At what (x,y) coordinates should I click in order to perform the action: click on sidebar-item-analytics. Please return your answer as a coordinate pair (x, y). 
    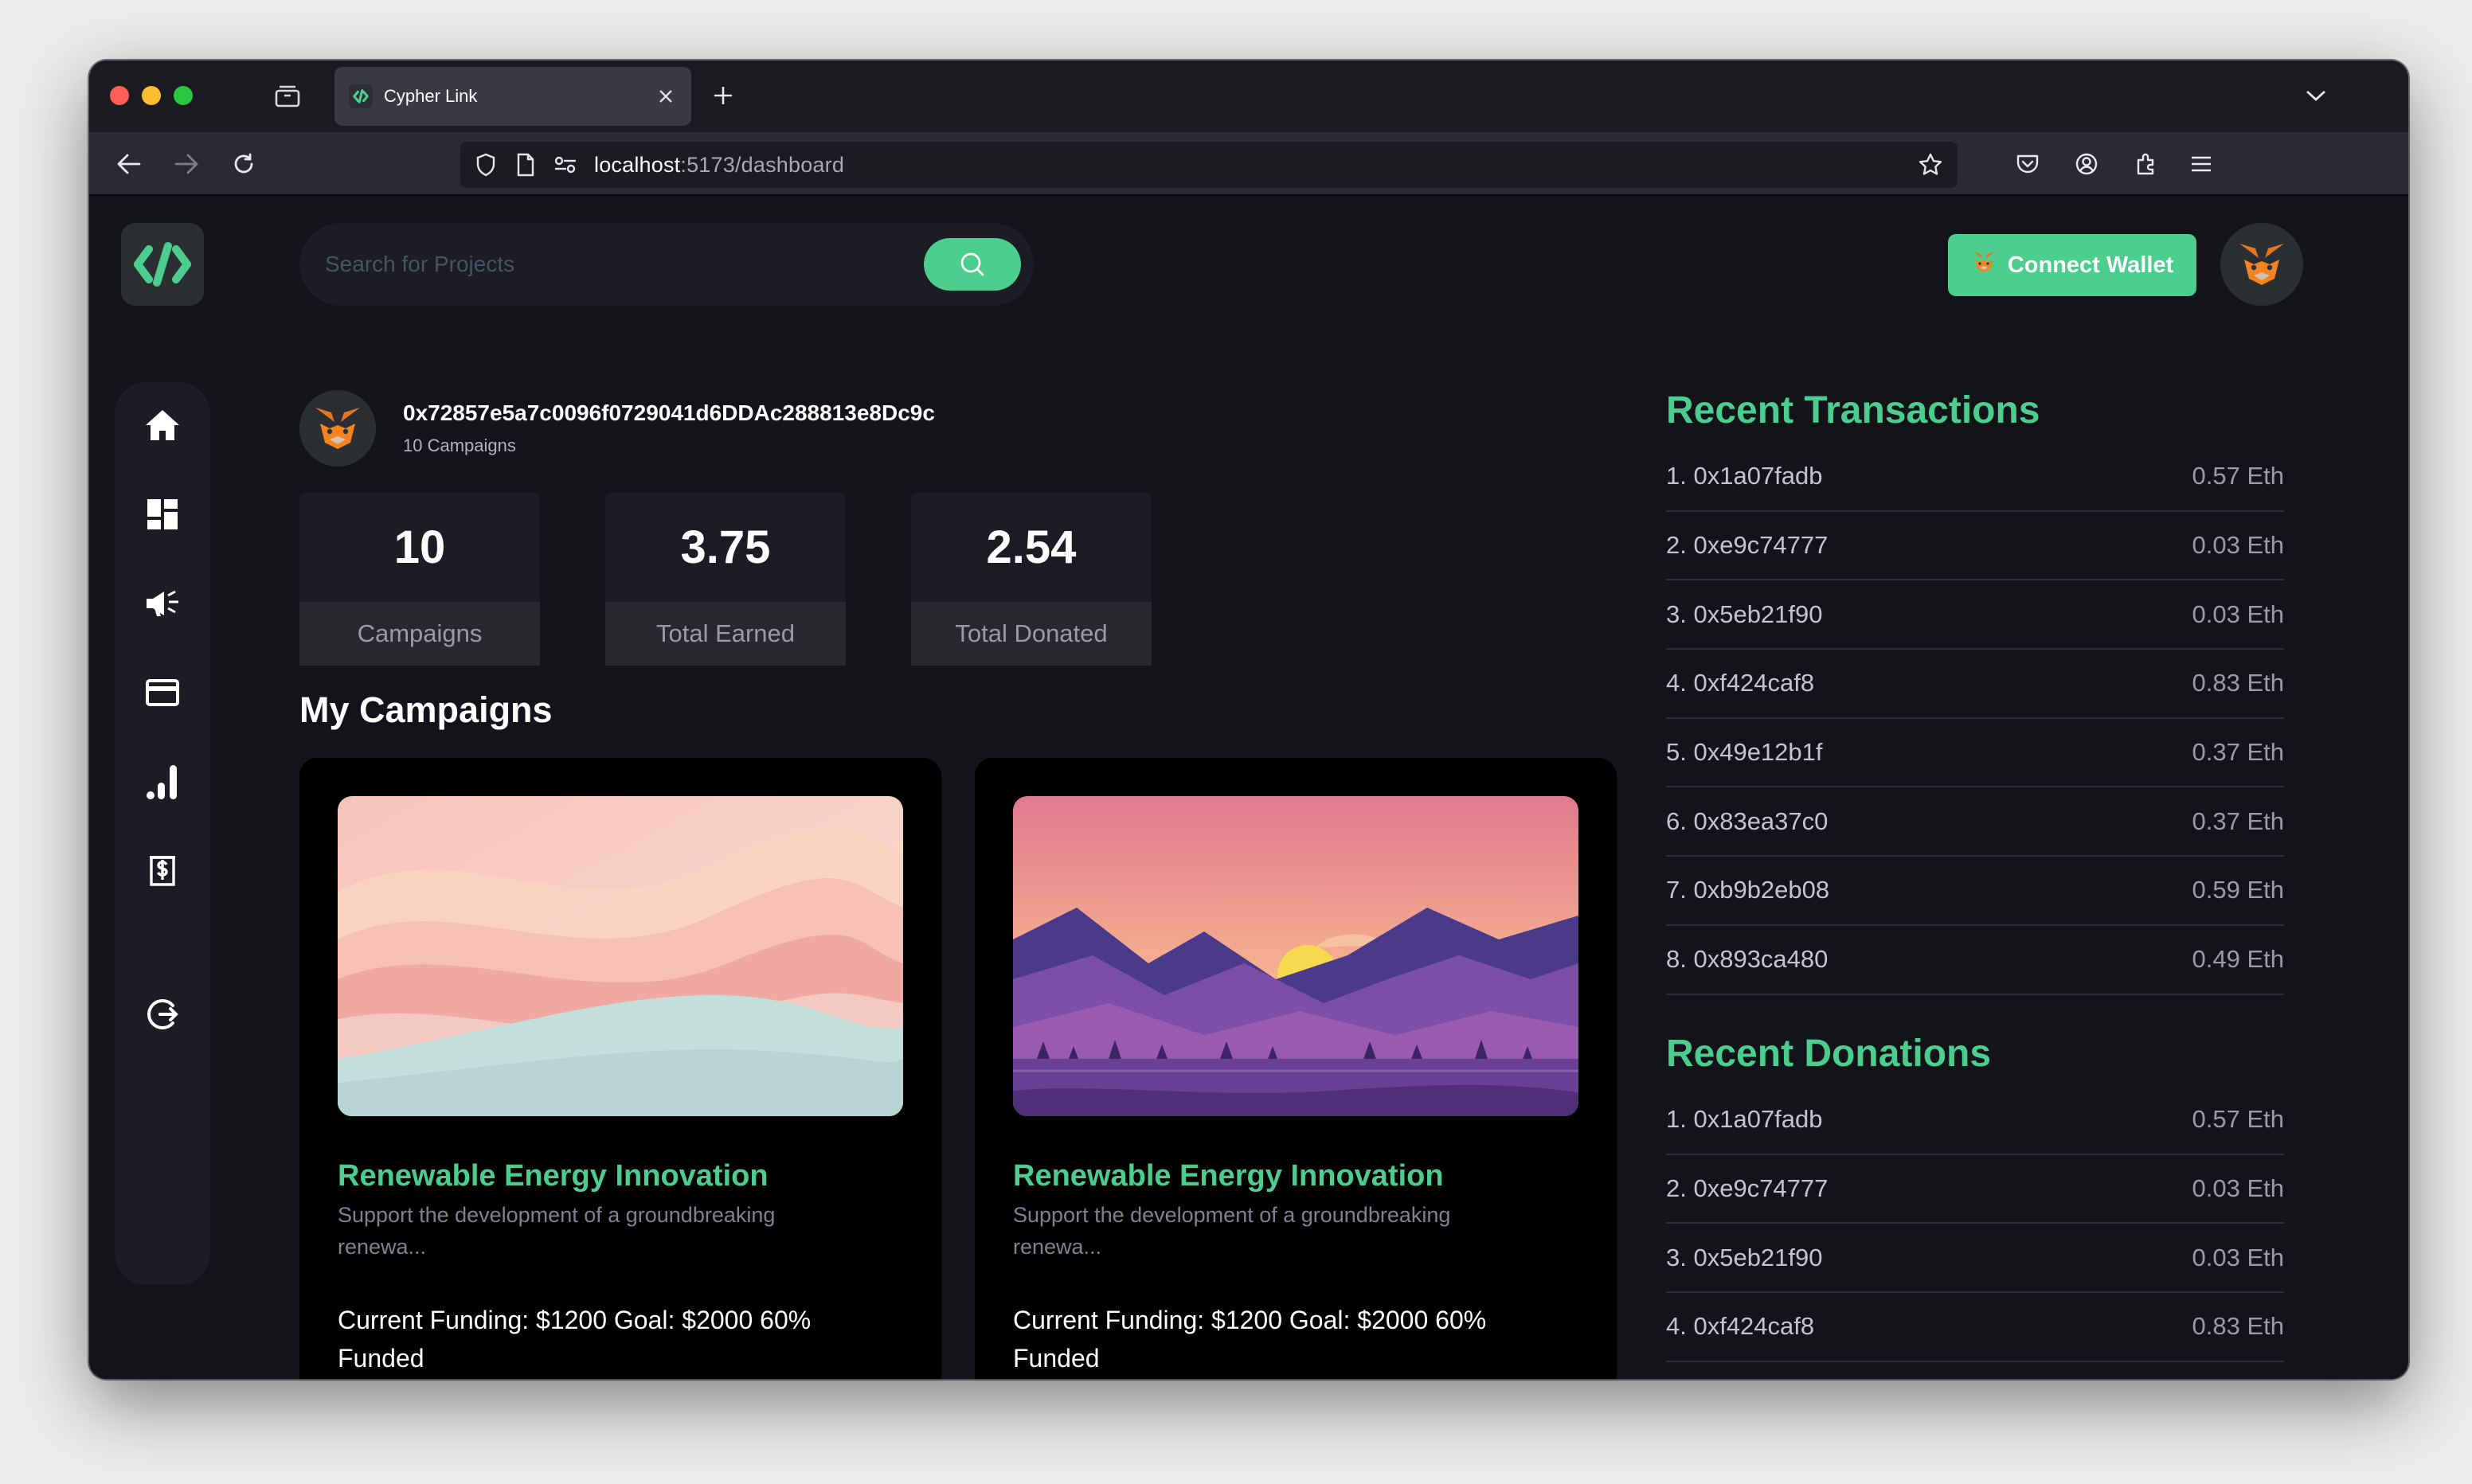
    Looking at the image, I should click on (162, 782).